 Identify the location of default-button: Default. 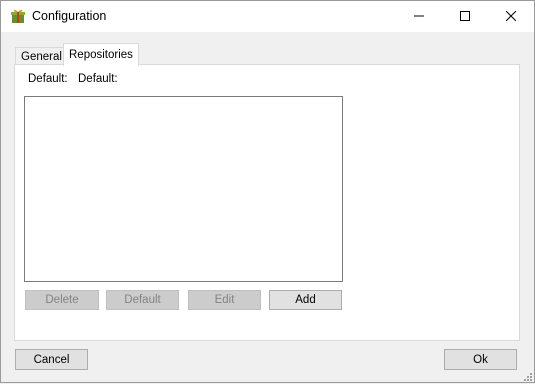
(142, 300).